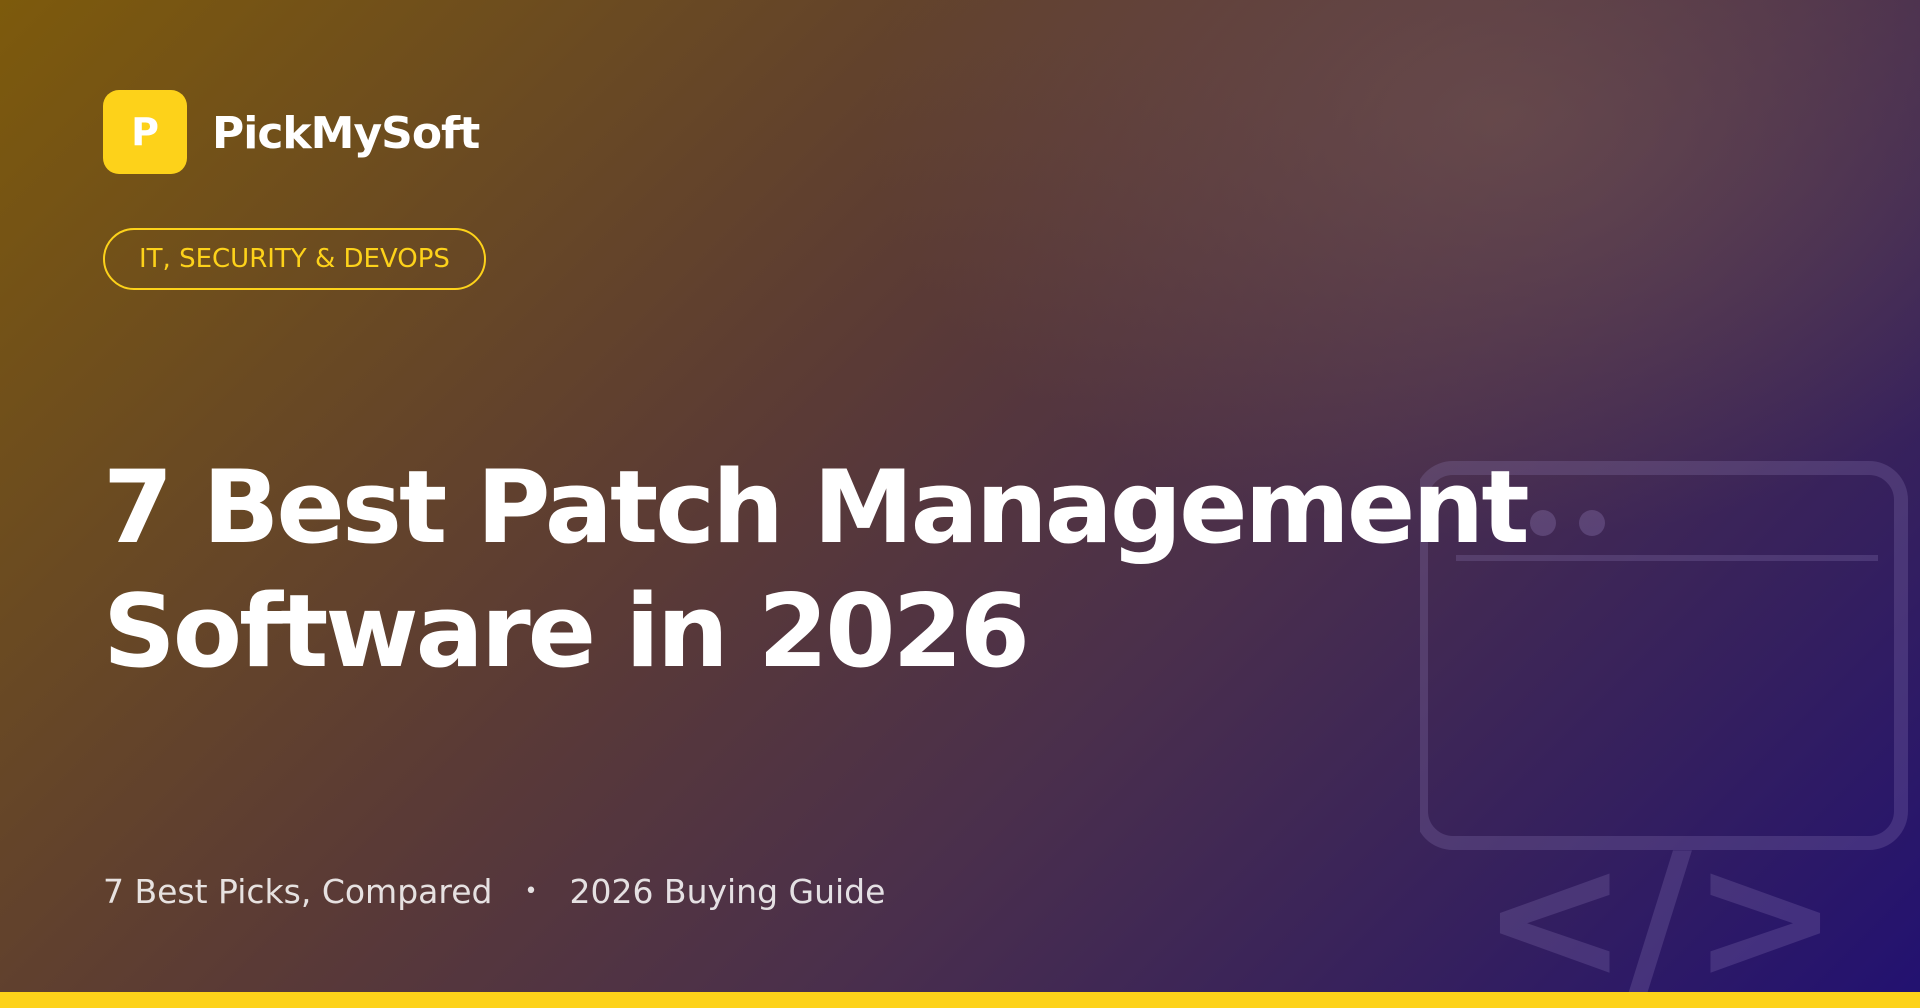  Describe the element at coordinates (346, 133) in the screenshot. I see `brand-name: PickMySoft` at that location.